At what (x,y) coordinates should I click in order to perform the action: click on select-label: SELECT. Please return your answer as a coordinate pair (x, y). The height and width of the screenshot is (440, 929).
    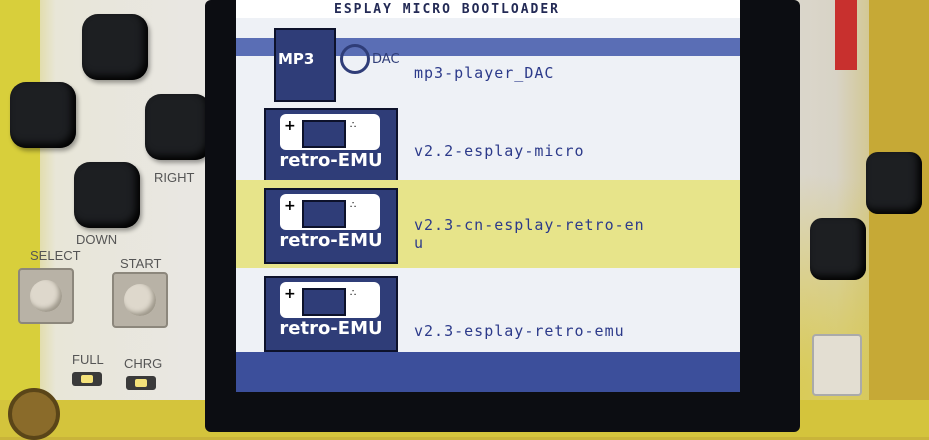
    Looking at the image, I should click on (55, 255).